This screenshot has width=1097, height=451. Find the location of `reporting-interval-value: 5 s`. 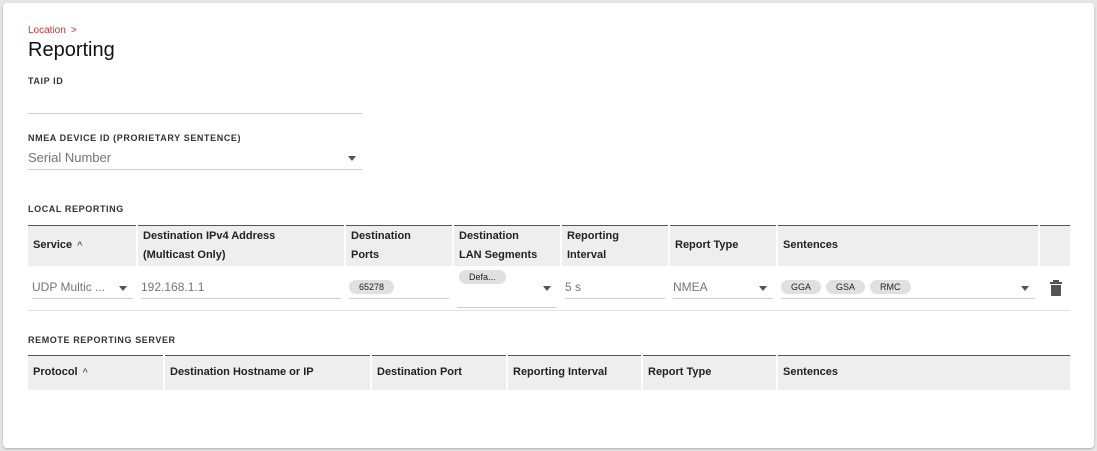

reporting-interval-value: 5 s is located at coordinates (573, 287).